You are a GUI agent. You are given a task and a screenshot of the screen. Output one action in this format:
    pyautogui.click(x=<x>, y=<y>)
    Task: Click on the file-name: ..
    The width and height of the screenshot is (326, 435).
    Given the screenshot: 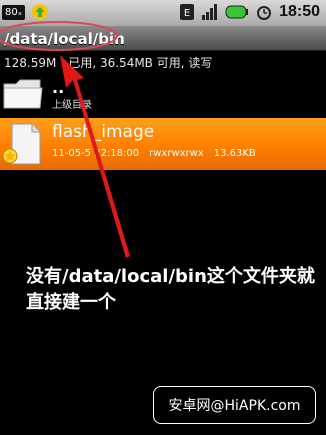 What is the action you would take?
    pyautogui.click(x=58, y=87)
    